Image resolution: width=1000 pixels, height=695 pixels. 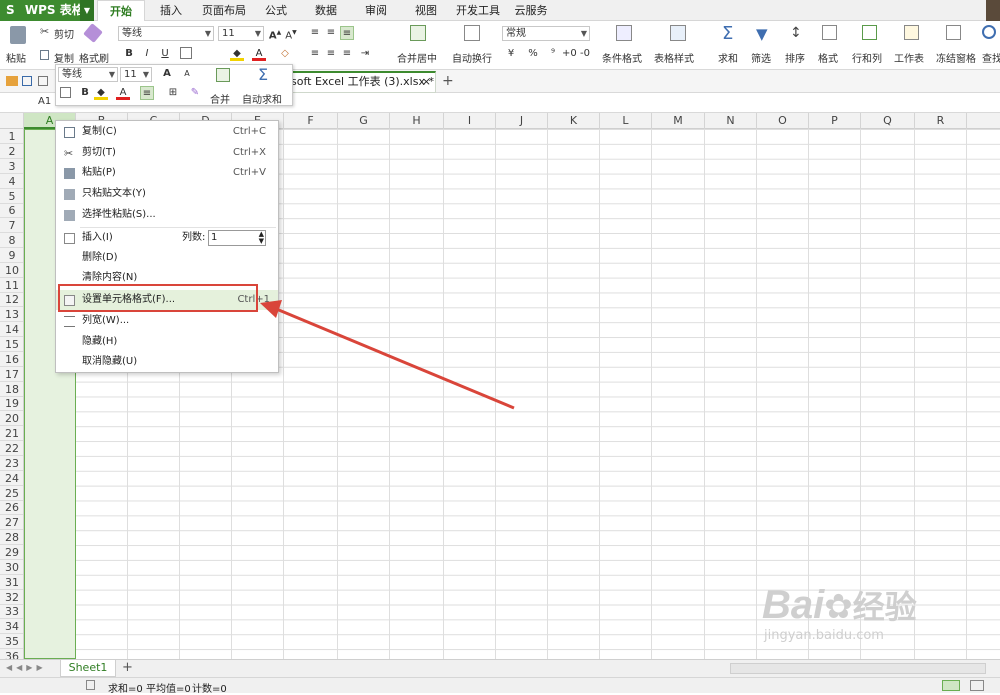 I want to click on row-header: 14, so click(x=11, y=329).